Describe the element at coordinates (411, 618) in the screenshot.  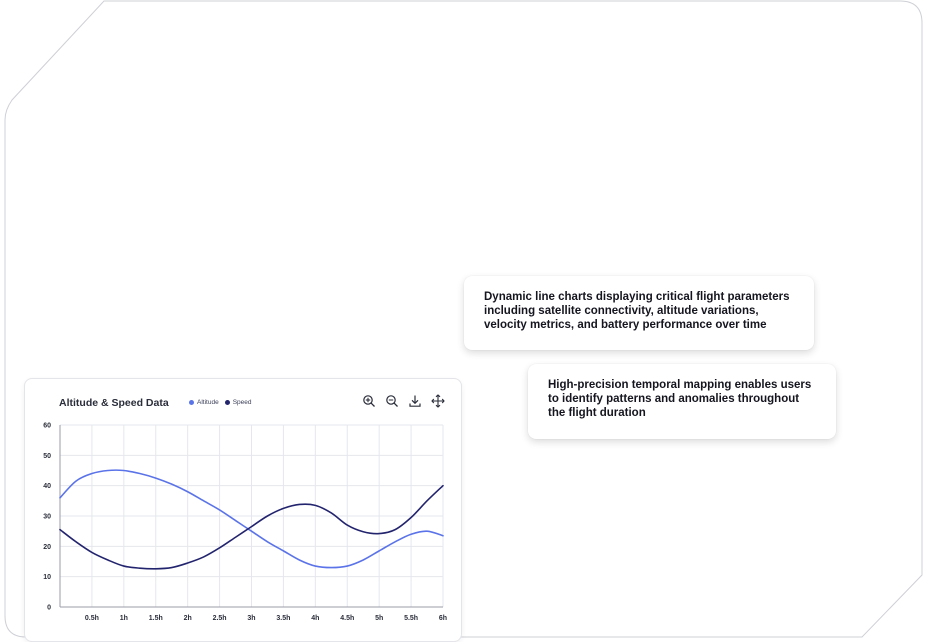
I see `x-tick-label: 5.5h` at that location.